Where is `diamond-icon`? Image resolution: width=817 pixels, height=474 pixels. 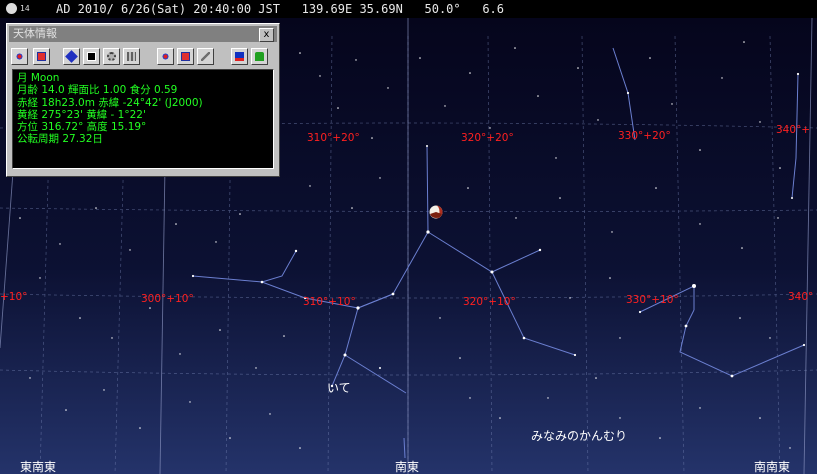
diamond-icon is located at coordinates (71, 56).